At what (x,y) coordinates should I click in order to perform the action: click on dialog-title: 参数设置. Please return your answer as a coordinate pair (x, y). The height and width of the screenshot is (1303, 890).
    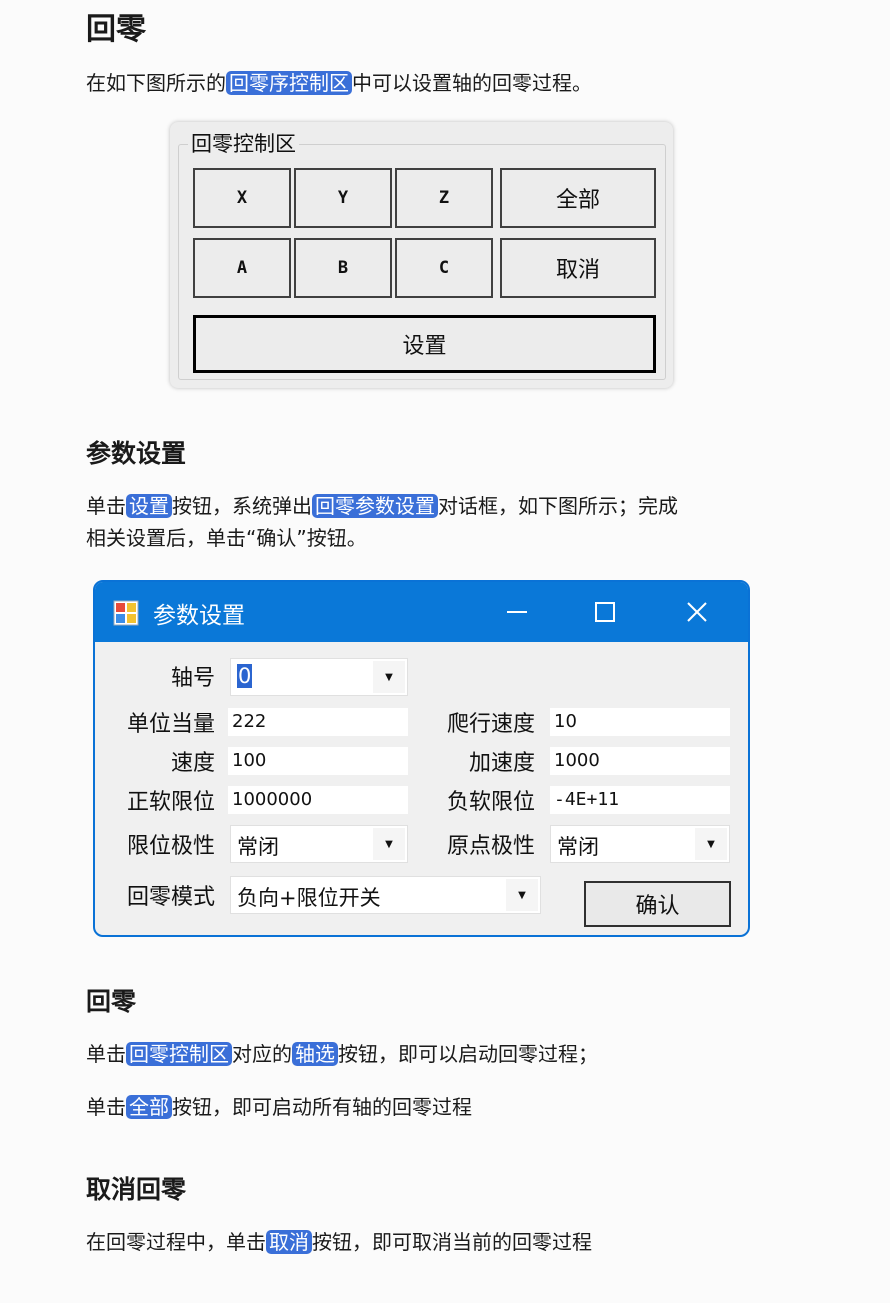
    Looking at the image, I should click on (199, 616).